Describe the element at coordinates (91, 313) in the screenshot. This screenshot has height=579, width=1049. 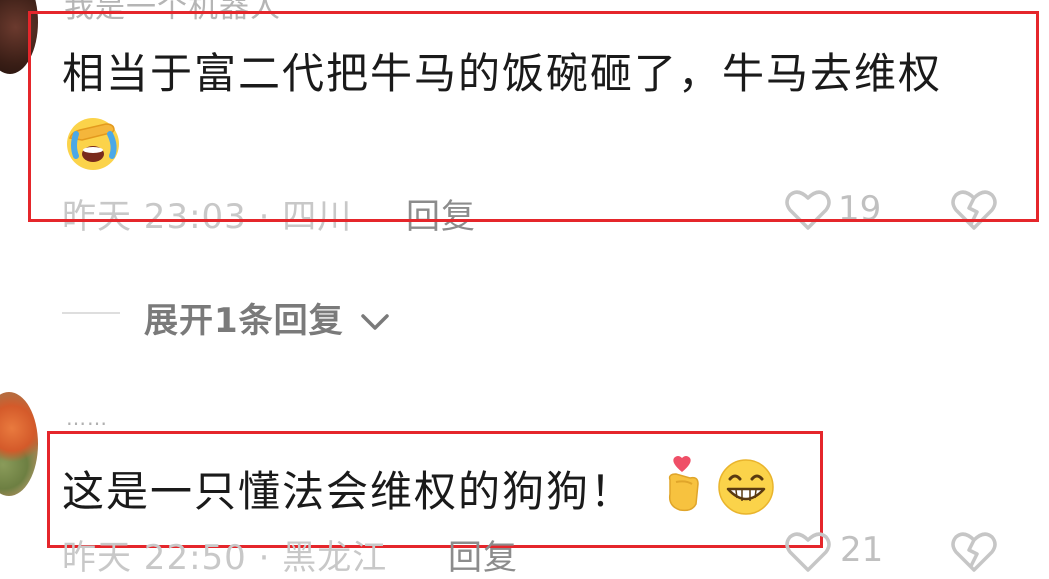
I see `divider` at that location.